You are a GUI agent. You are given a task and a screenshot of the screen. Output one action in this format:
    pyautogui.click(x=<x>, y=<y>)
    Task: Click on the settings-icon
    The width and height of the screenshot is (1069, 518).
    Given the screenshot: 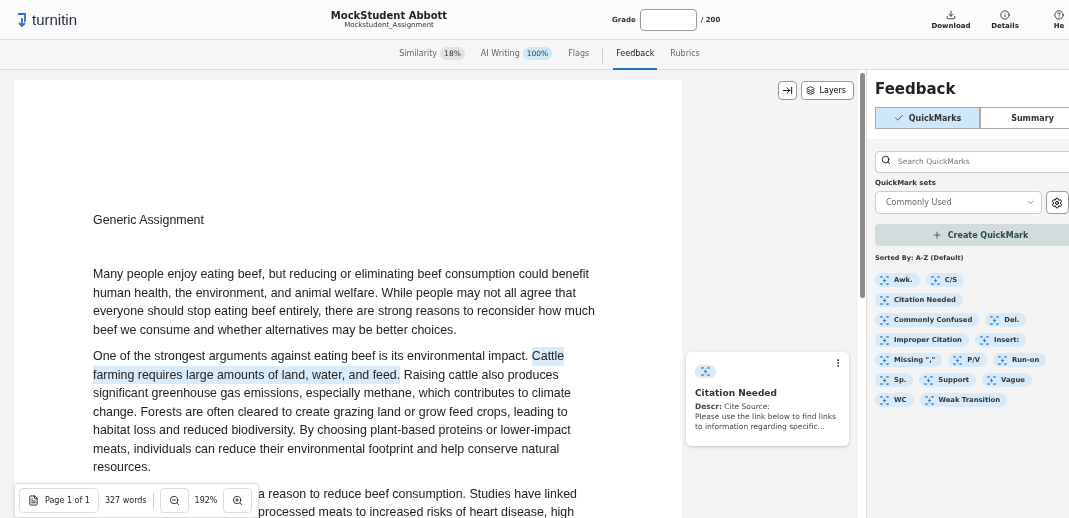 What is the action you would take?
    pyautogui.click(x=1057, y=202)
    